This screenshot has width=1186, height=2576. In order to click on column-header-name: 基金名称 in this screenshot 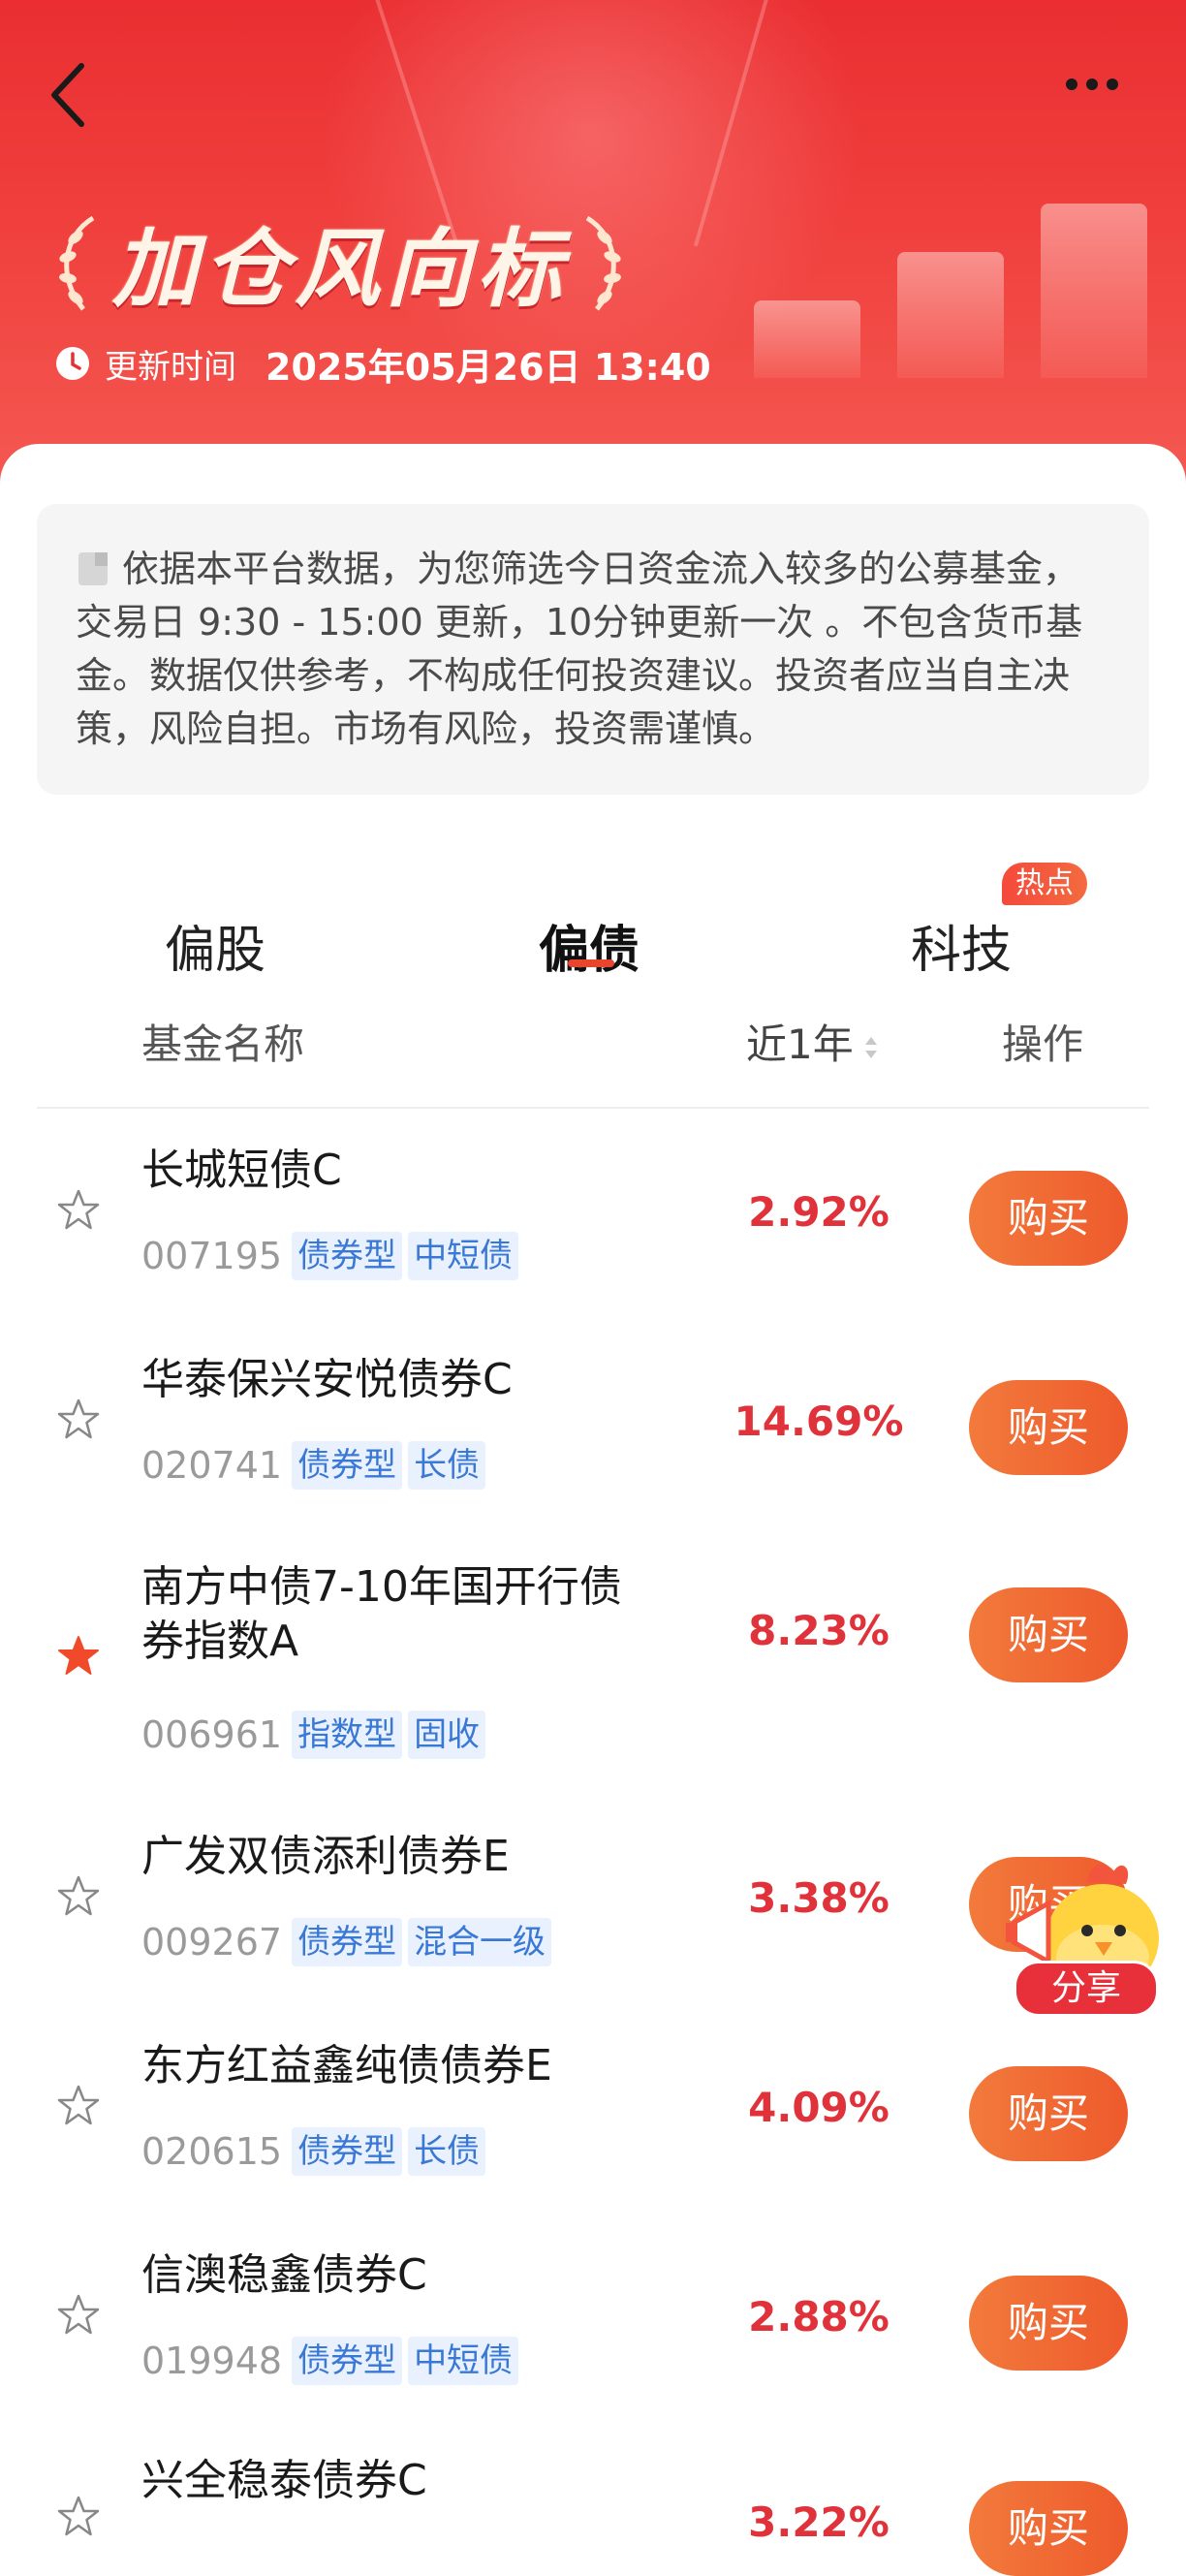, I will do `click(223, 1044)`.